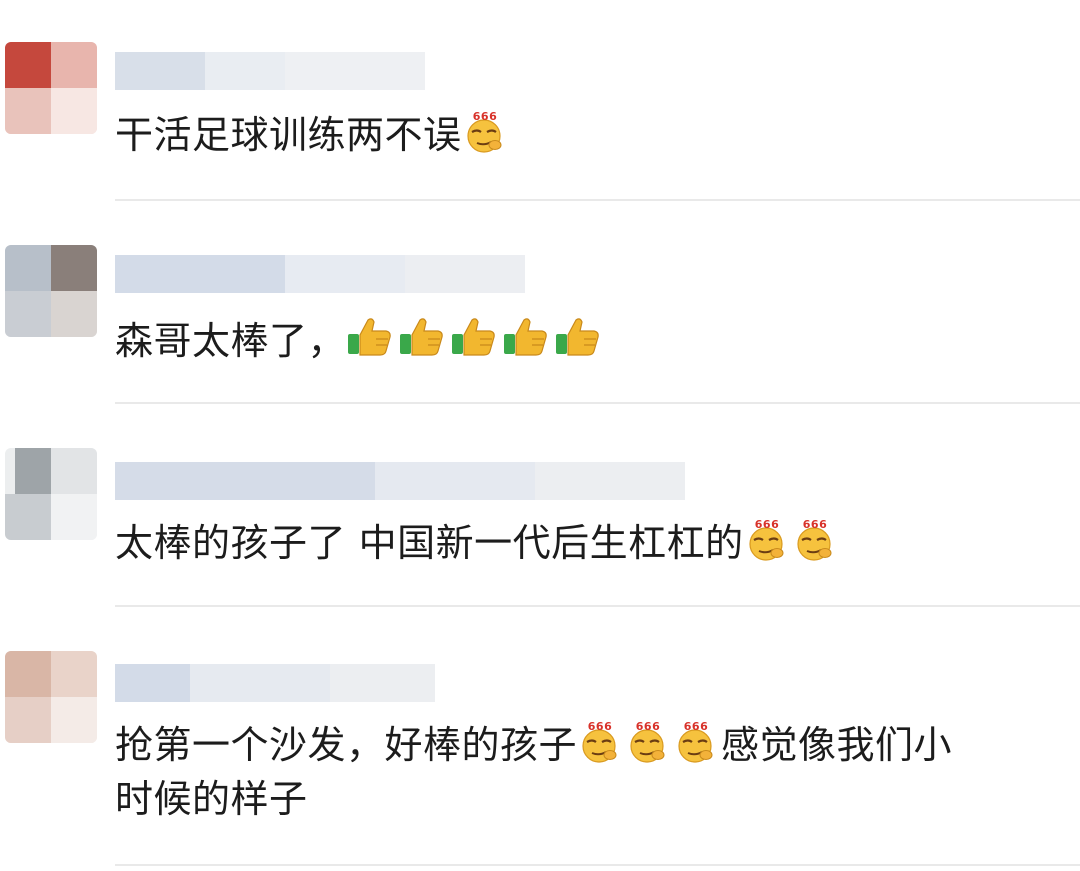  Describe the element at coordinates (288, 135) in the screenshot. I see `comment-body: 干活足球训练两不误` at that location.